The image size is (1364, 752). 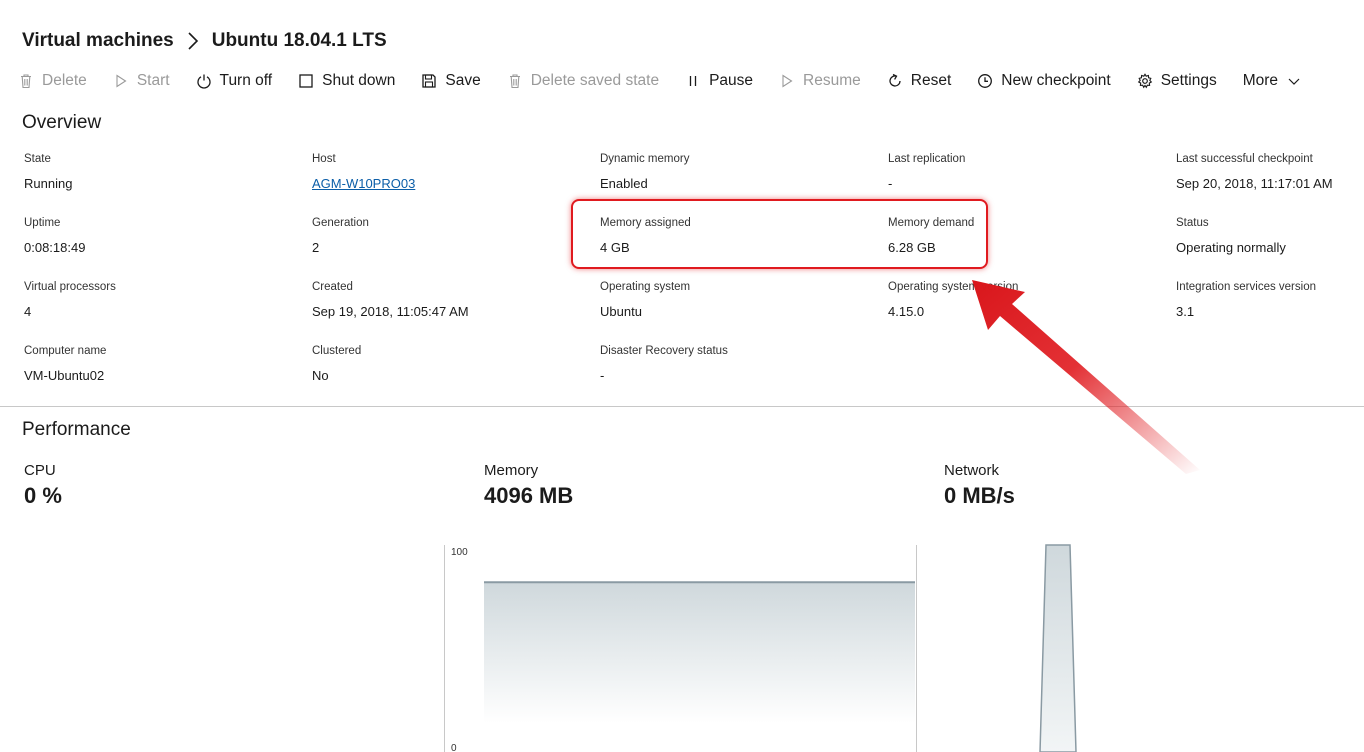 What do you see at coordinates (452, 172) in the screenshot?
I see `host-field: Host AGM-W10PRO03` at bounding box center [452, 172].